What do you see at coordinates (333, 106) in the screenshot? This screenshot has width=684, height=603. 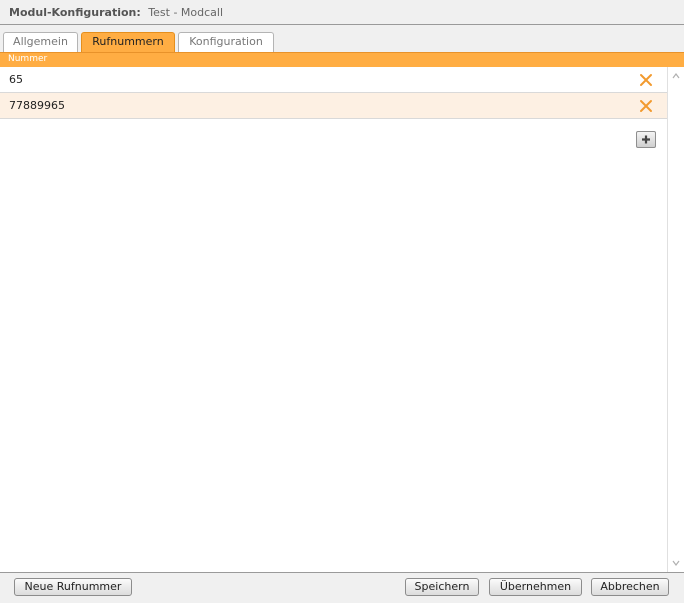 I see `table-row: 77889965` at bounding box center [333, 106].